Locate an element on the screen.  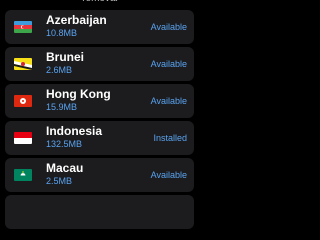
hong-kong-flag-icon is located at coordinates (23, 101).